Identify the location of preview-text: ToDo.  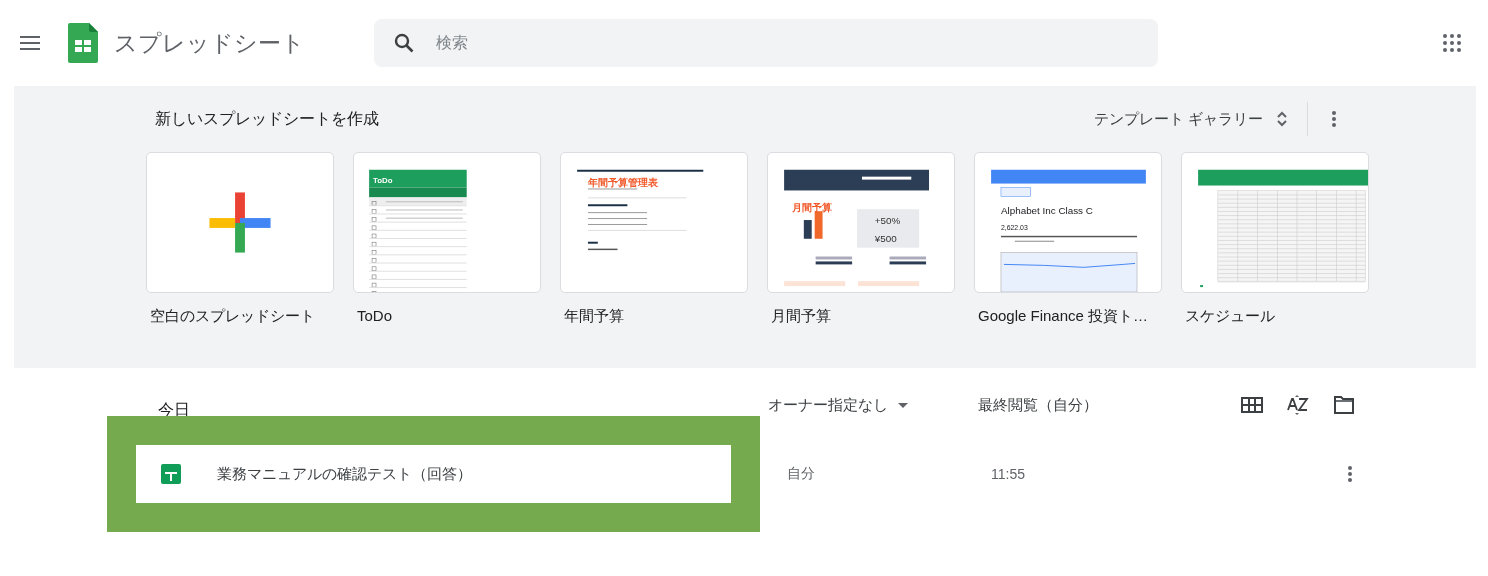
(383, 180).